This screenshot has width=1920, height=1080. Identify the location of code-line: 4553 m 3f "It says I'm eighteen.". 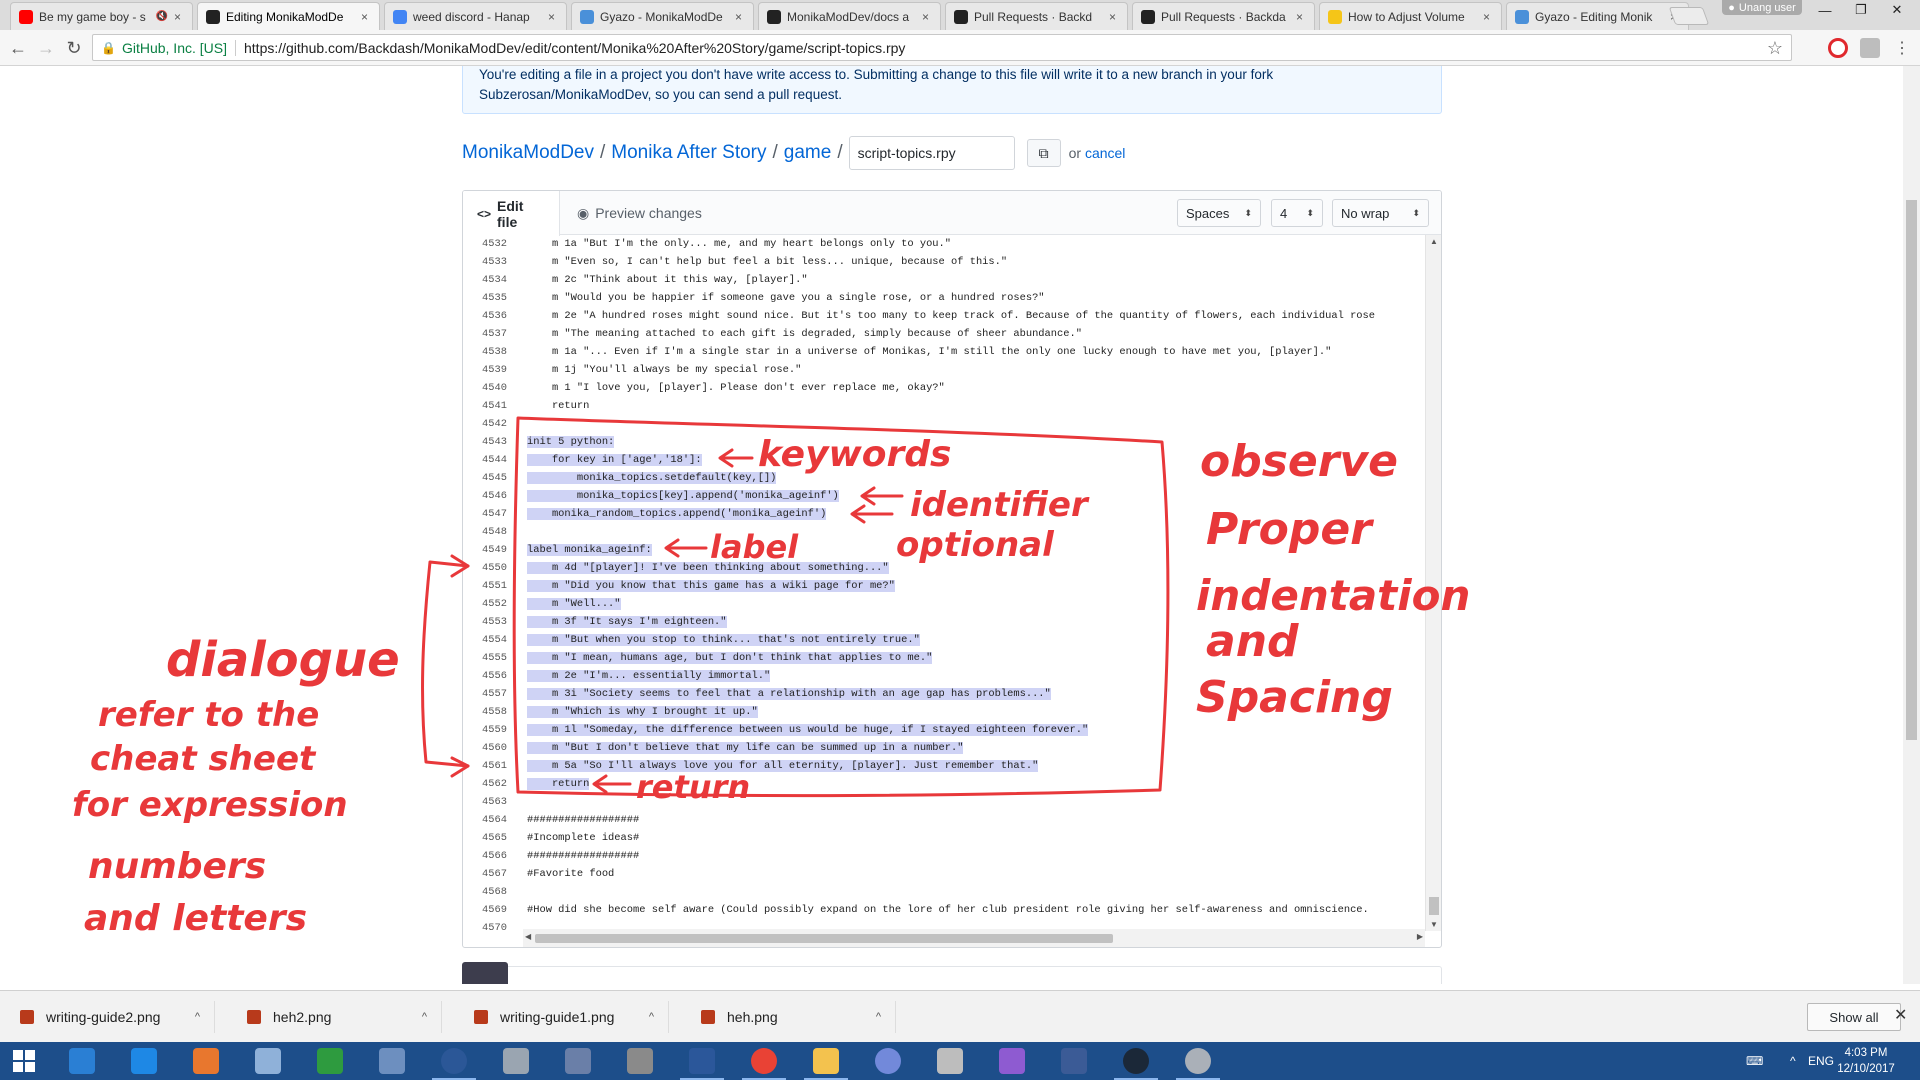
(944, 622).